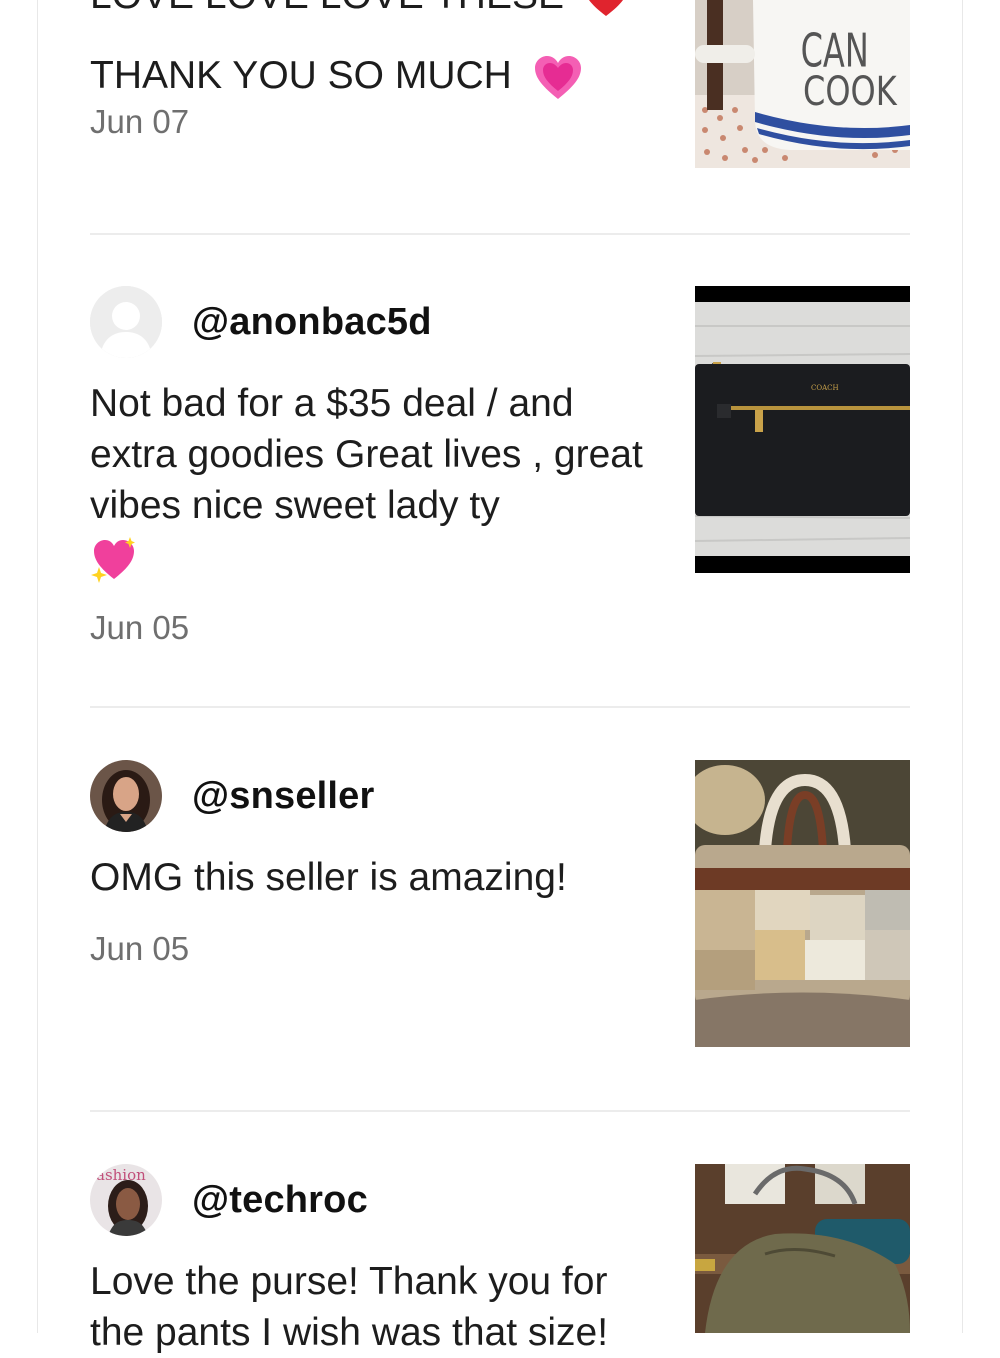  Describe the element at coordinates (606, 8) in the screenshot. I see `red-heart-icon` at that location.